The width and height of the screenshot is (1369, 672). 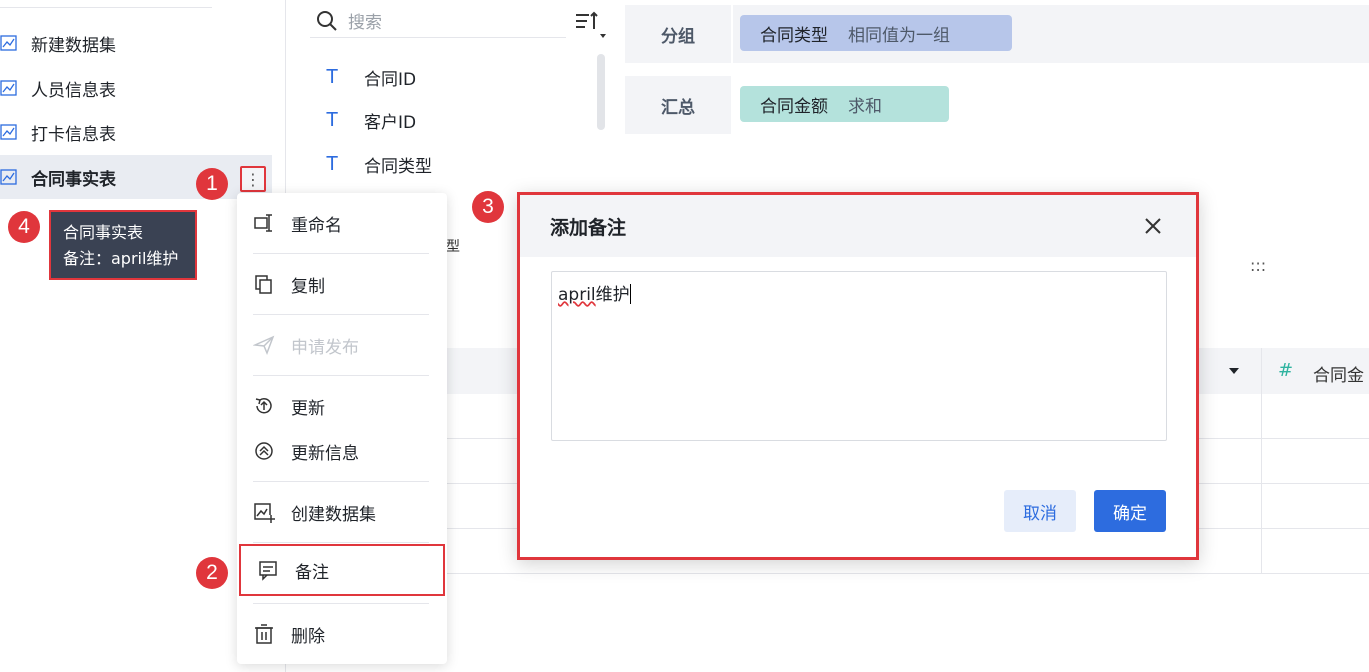 I want to click on menu-item-update: 更新, so click(x=342, y=406).